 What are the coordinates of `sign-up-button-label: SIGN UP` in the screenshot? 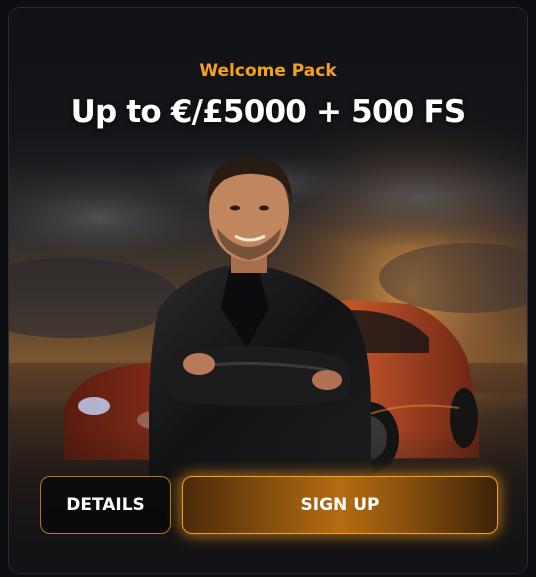 It's located at (340, 505).